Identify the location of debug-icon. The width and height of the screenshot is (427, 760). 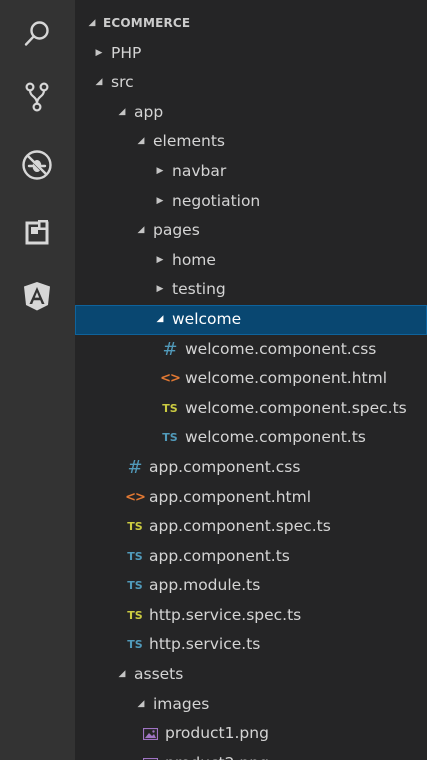
(37, 165).